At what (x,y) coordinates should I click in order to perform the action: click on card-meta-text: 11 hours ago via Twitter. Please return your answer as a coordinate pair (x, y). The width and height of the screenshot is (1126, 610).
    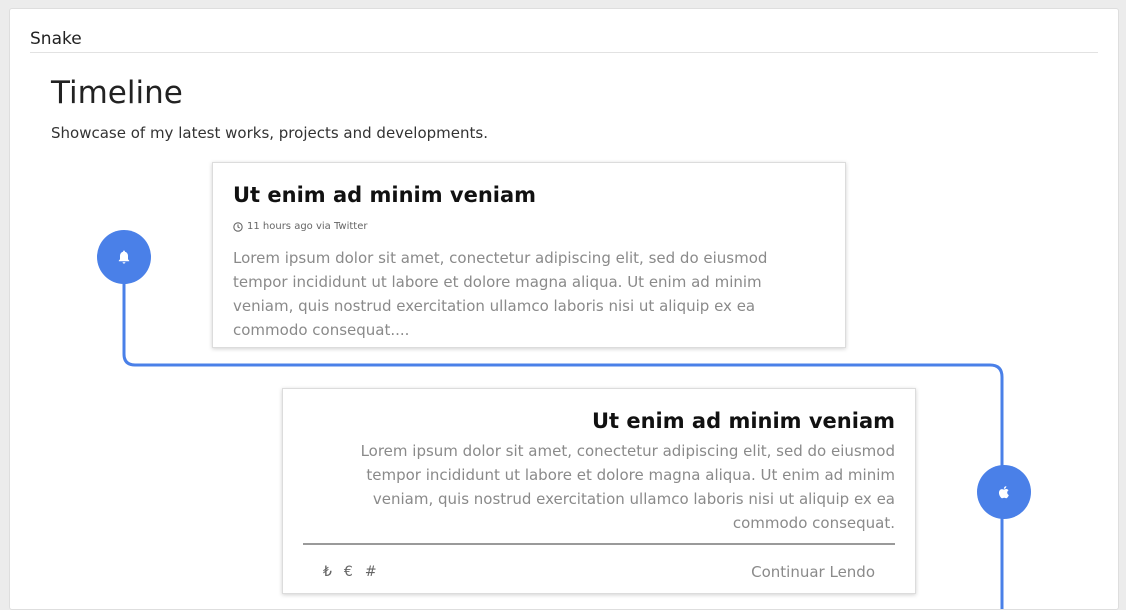
    Looking at the image, I should click on (307, 226).